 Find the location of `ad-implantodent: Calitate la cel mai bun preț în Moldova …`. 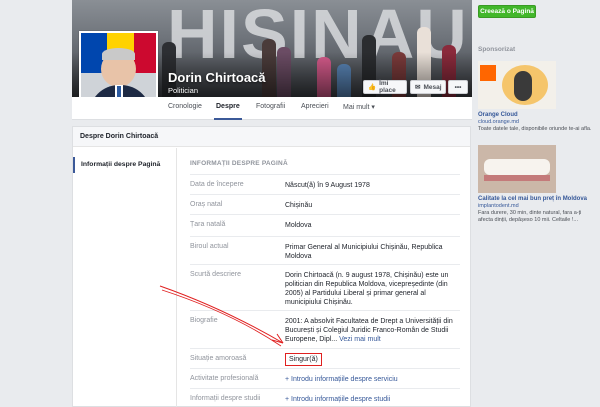

ad-implantodent: Calitate la cel mai bun preț în Moldova … is located at coordinates (537, 184).